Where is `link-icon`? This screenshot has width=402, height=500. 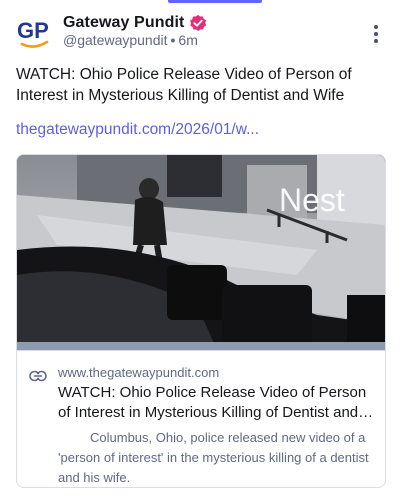
link-icon is located at coordinates (38, 376).